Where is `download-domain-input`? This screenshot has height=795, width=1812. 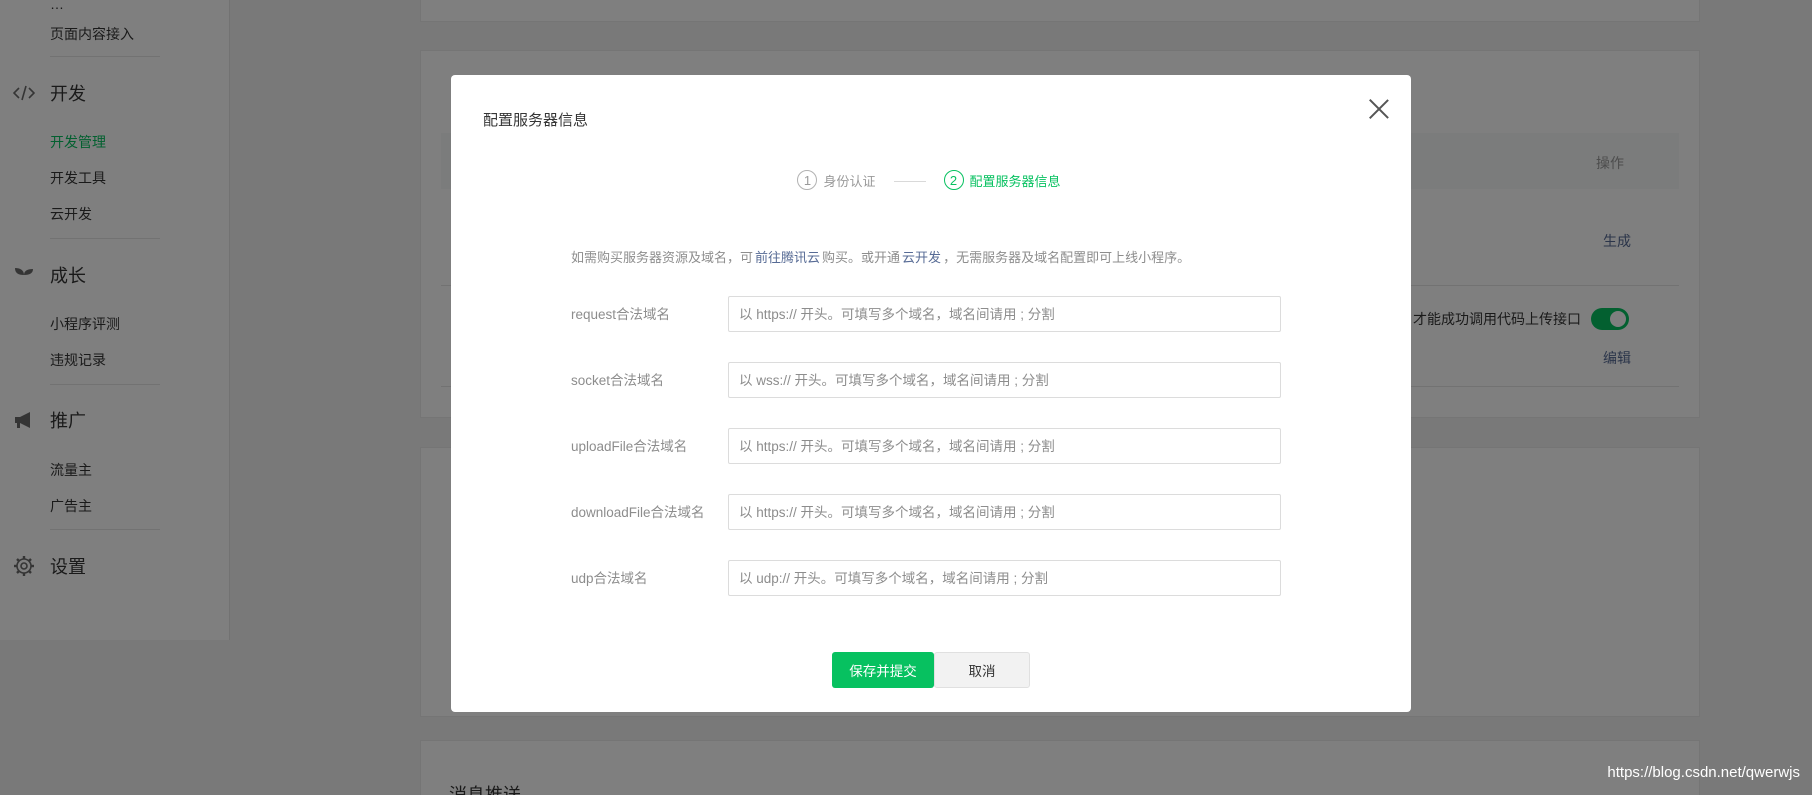 download-domain-input is located at coordinates (1004, 512).